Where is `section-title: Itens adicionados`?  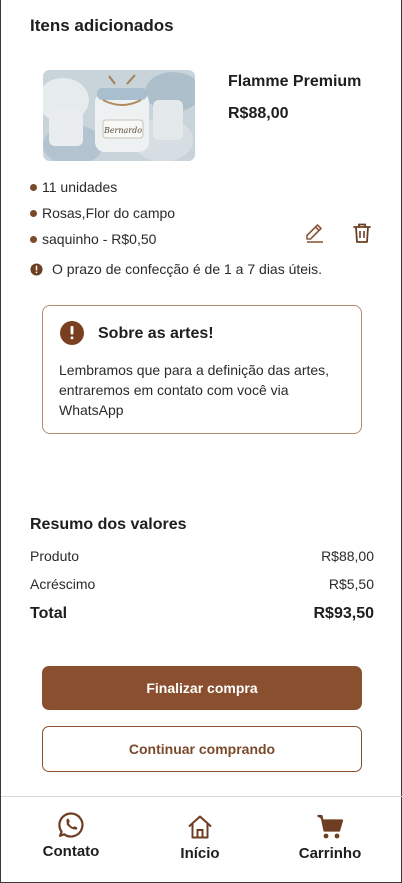
section-title: Itens adicionados is located at coordinates (102, 25).